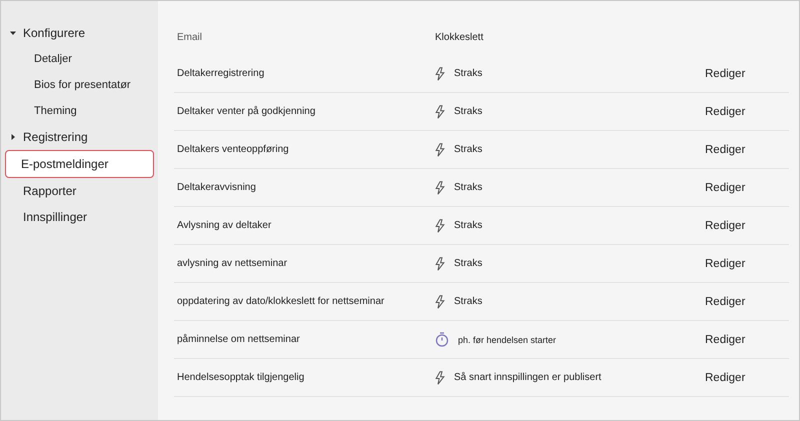 Image resolution: width=800 pixels, height=421 pixels. What do you see at coordinates (79, 137) in the screenshot?
I see `sidebar-item: Registrering` at bounding box center [79, 137].